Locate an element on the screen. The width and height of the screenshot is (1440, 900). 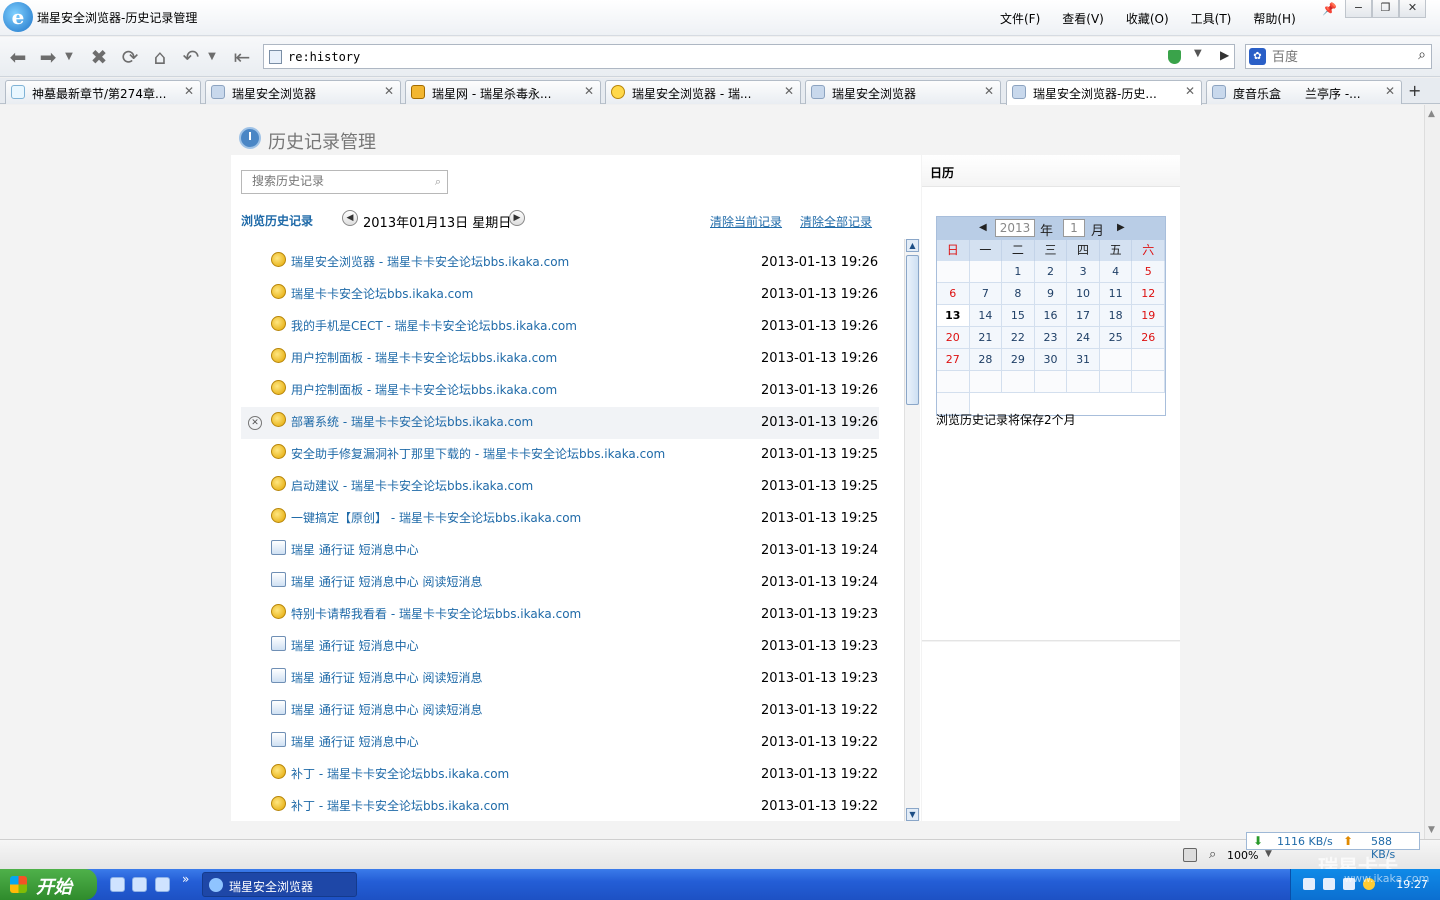
security-shield-icon is located at coordinates (1174, 57).